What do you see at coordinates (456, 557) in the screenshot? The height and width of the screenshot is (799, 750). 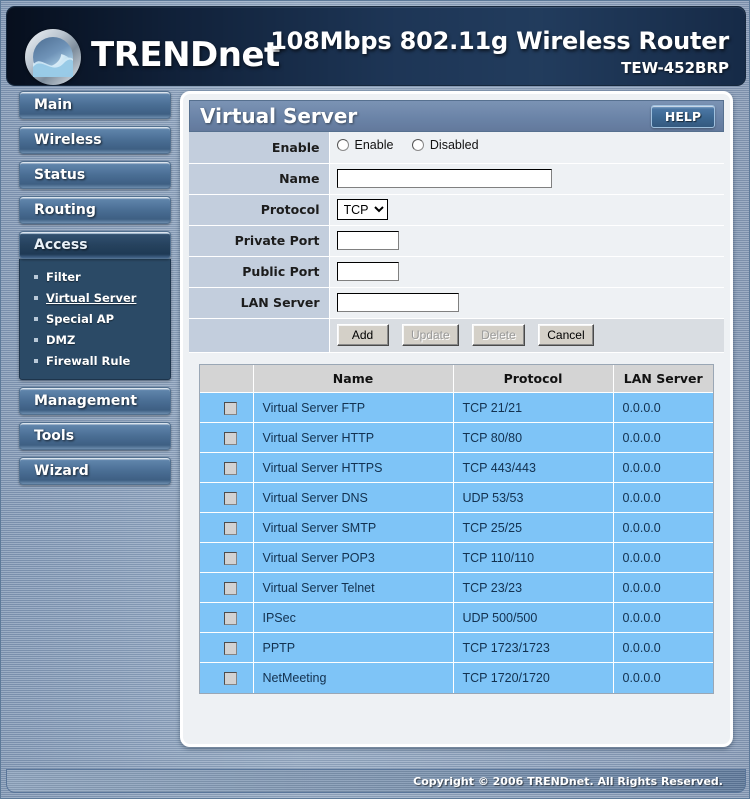 I see `table-row: Virtual Server POP3 TCP 110/110 0.0.0.0` at bounding box center [456, 557].